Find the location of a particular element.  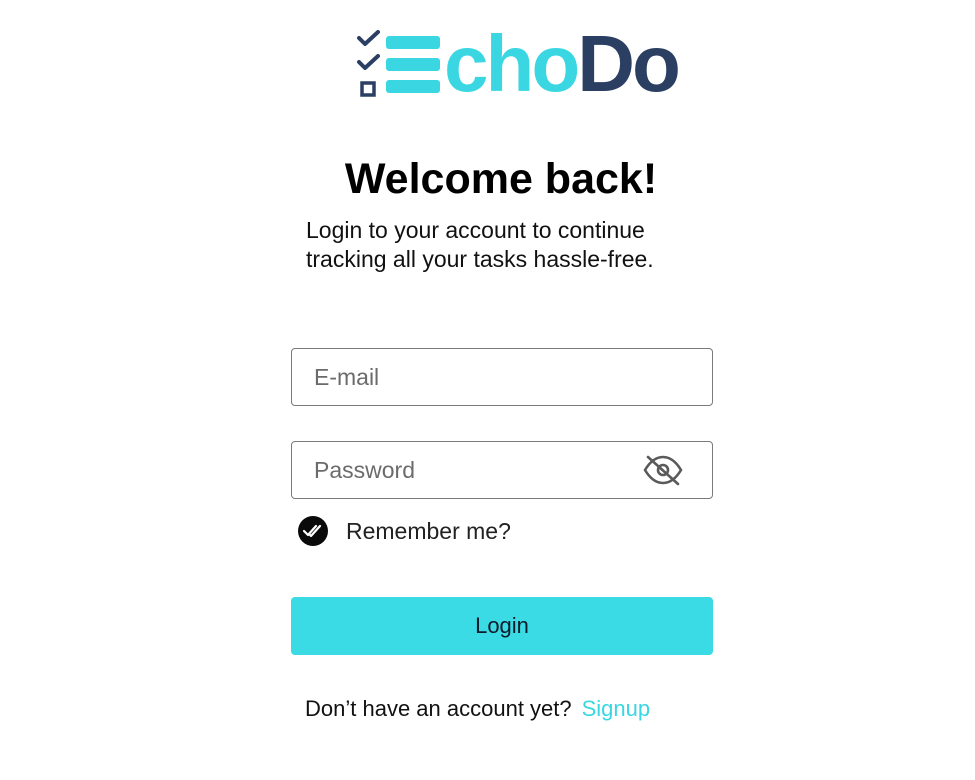

checklist-icon is located at coordinates (369, 64).